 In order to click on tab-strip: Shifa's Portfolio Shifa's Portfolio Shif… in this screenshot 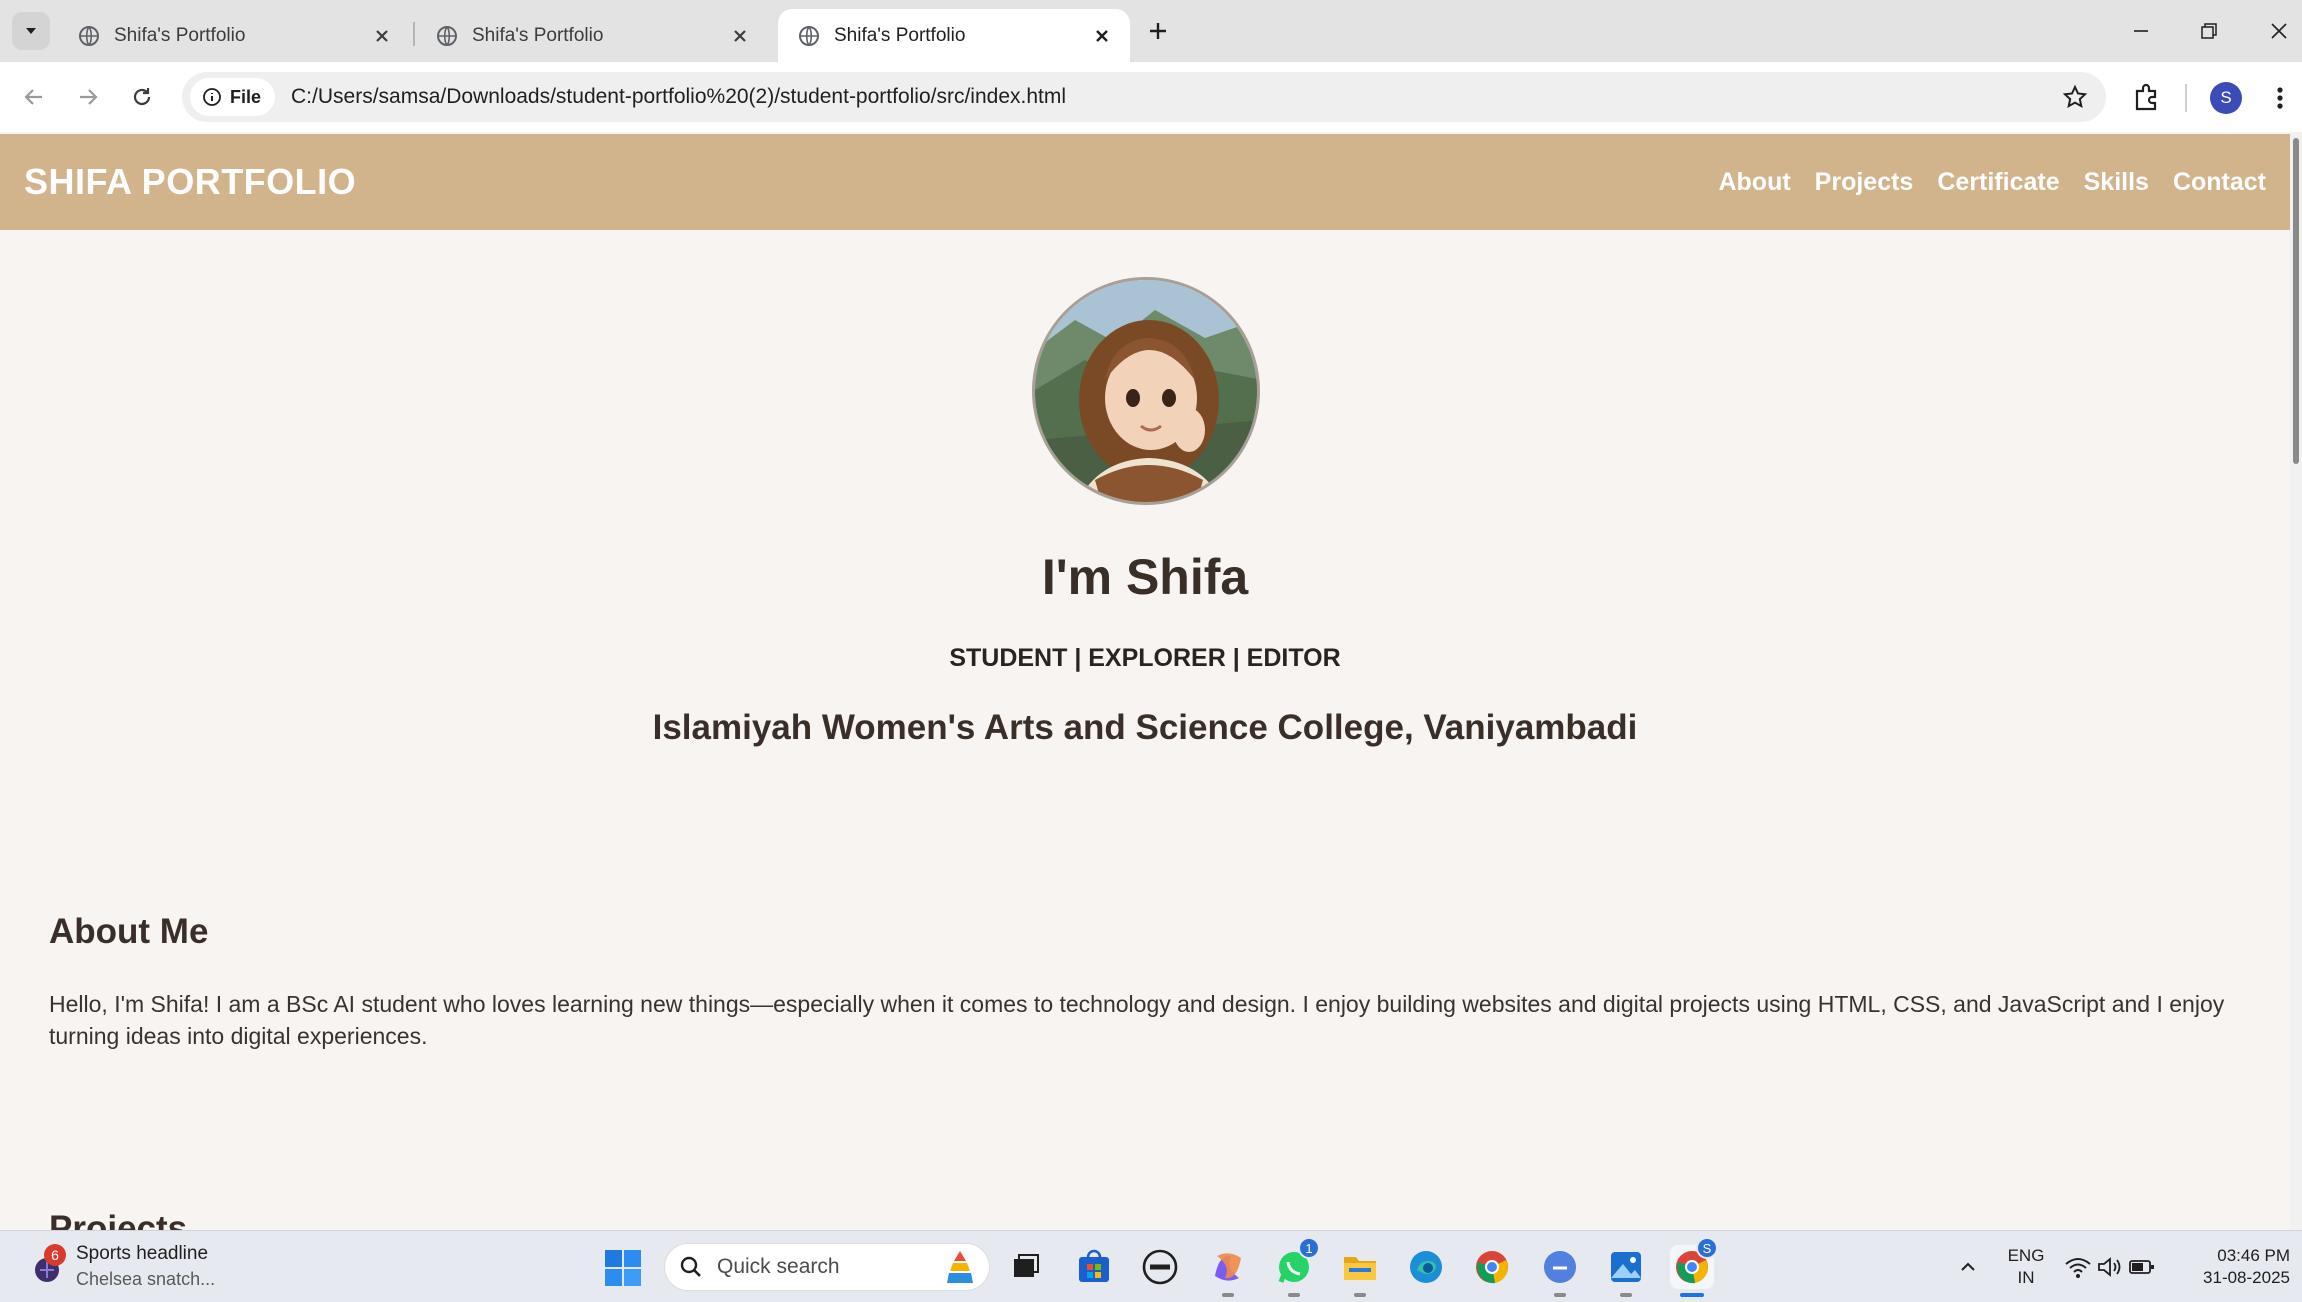, I will do `click(1151, 31)`.